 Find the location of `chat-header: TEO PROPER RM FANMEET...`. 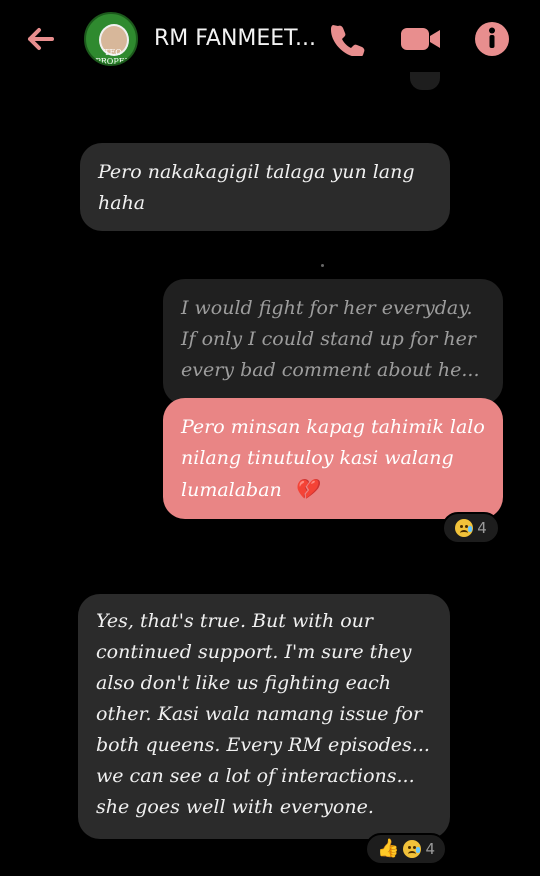

chat-header: TEO PROPER RM FANMEET... is located at coordinates (270, 39).